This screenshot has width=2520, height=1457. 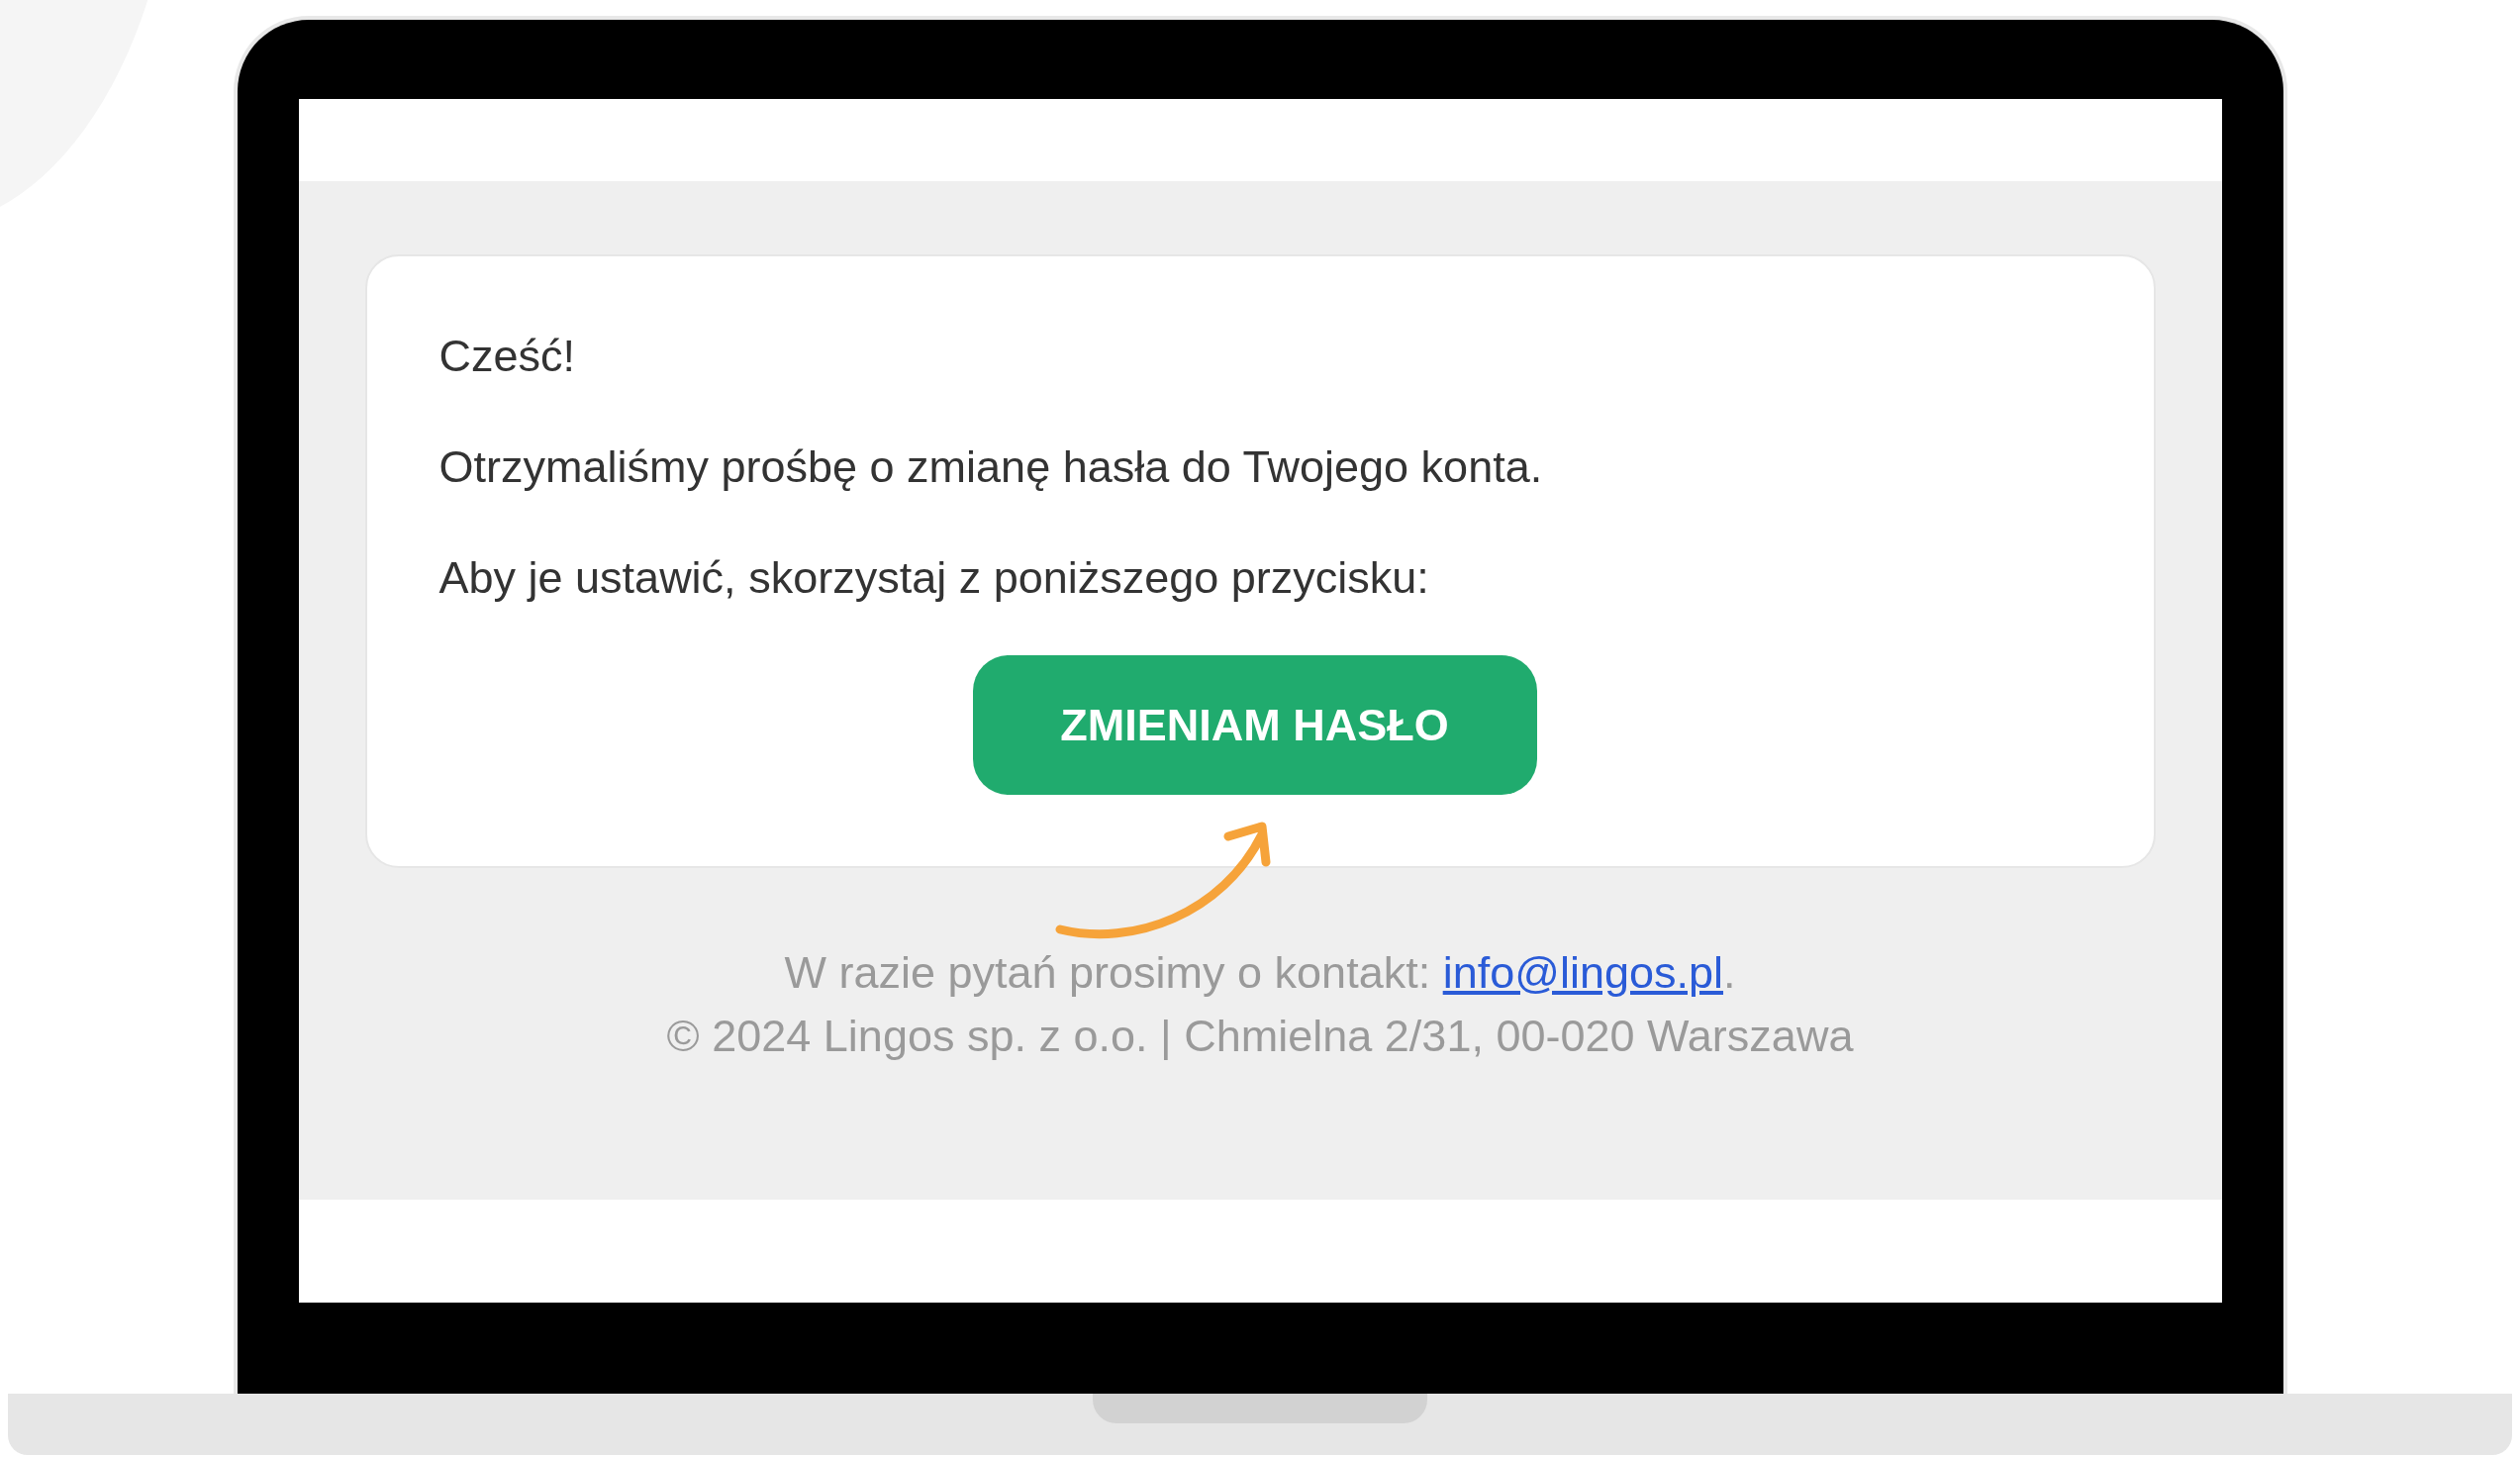 I want to click on copyright-text: © 2024 Lingos sp. z o.o. | Chmielna 2/31, 00-020 Warszawa, so click(x=1260, y=1037).